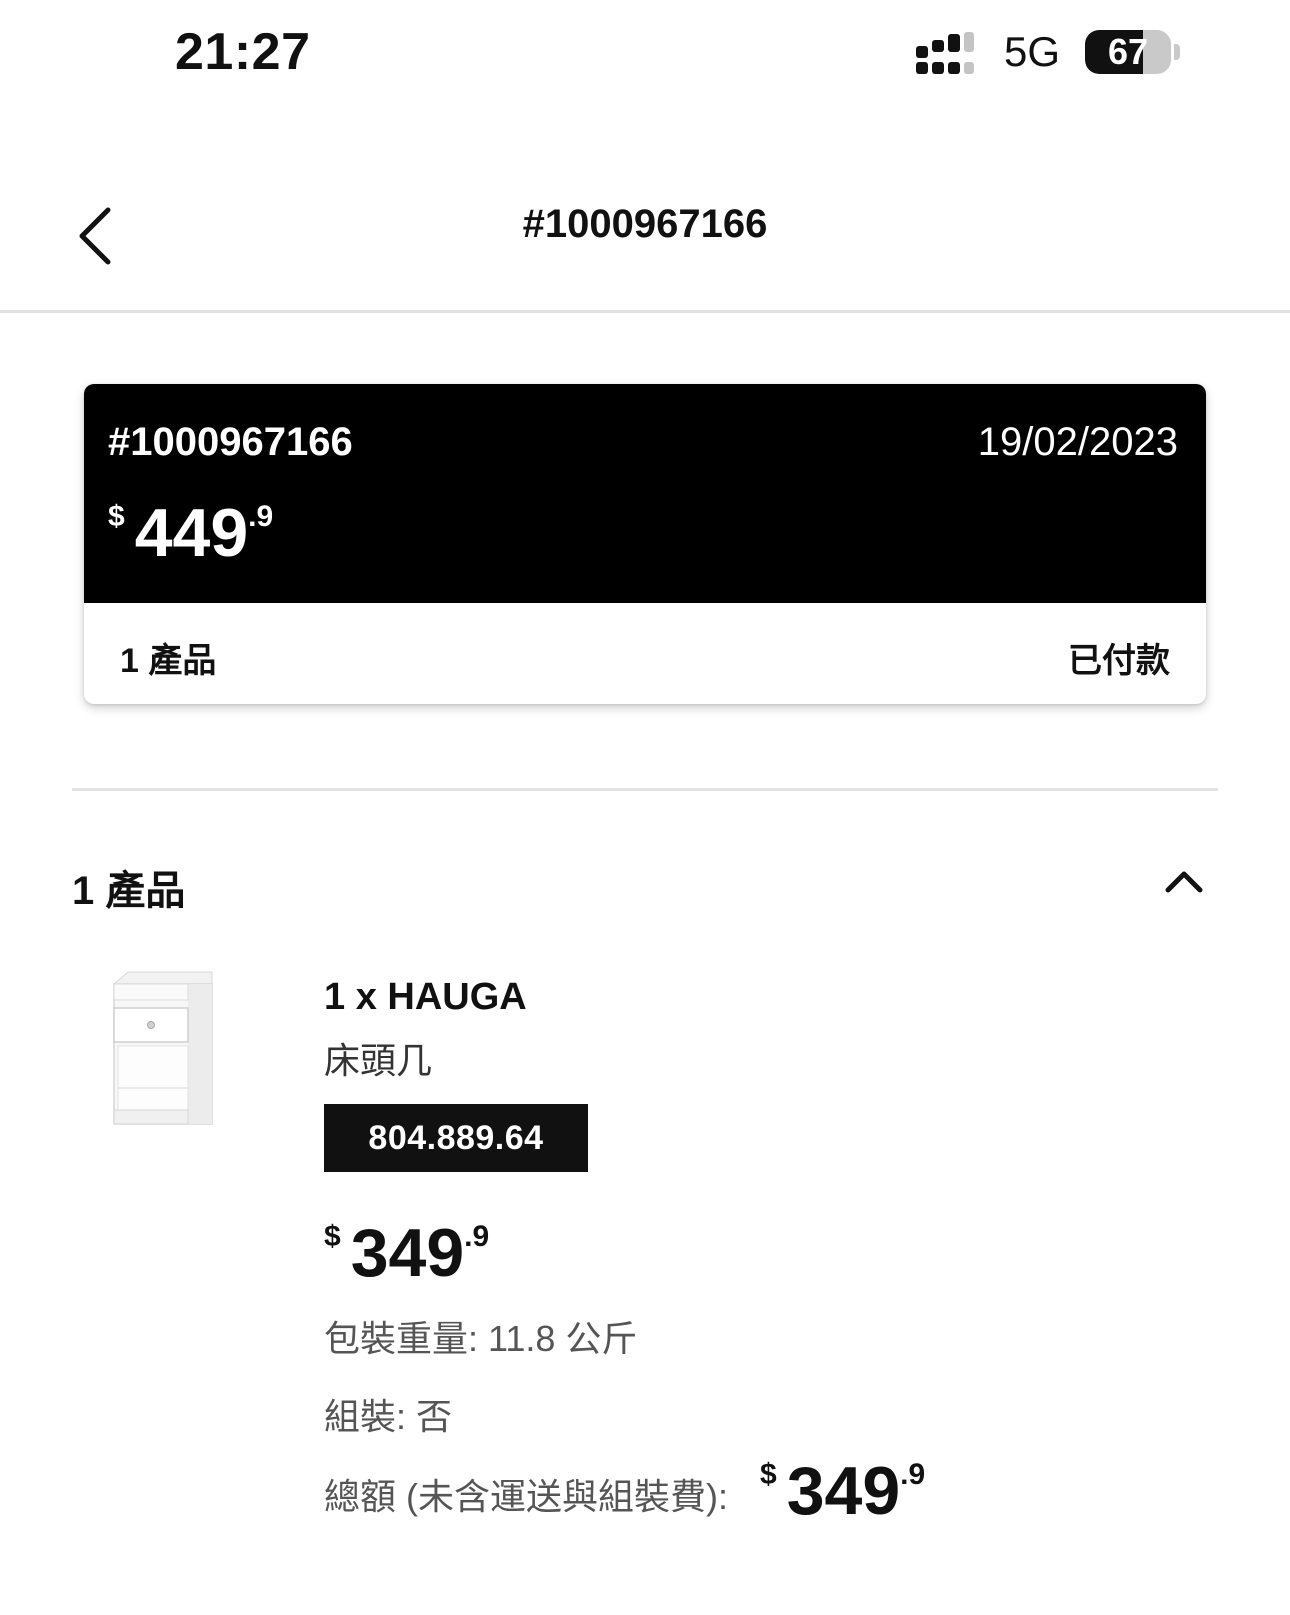 Image resolution: width=1290 pixels, height=1615 pixels. What do you see at coordinates (526, 1496) in the screenshot?
I see `total-label: 總額 (未含運送與組裝費):` at bounding box center [526, 1496].